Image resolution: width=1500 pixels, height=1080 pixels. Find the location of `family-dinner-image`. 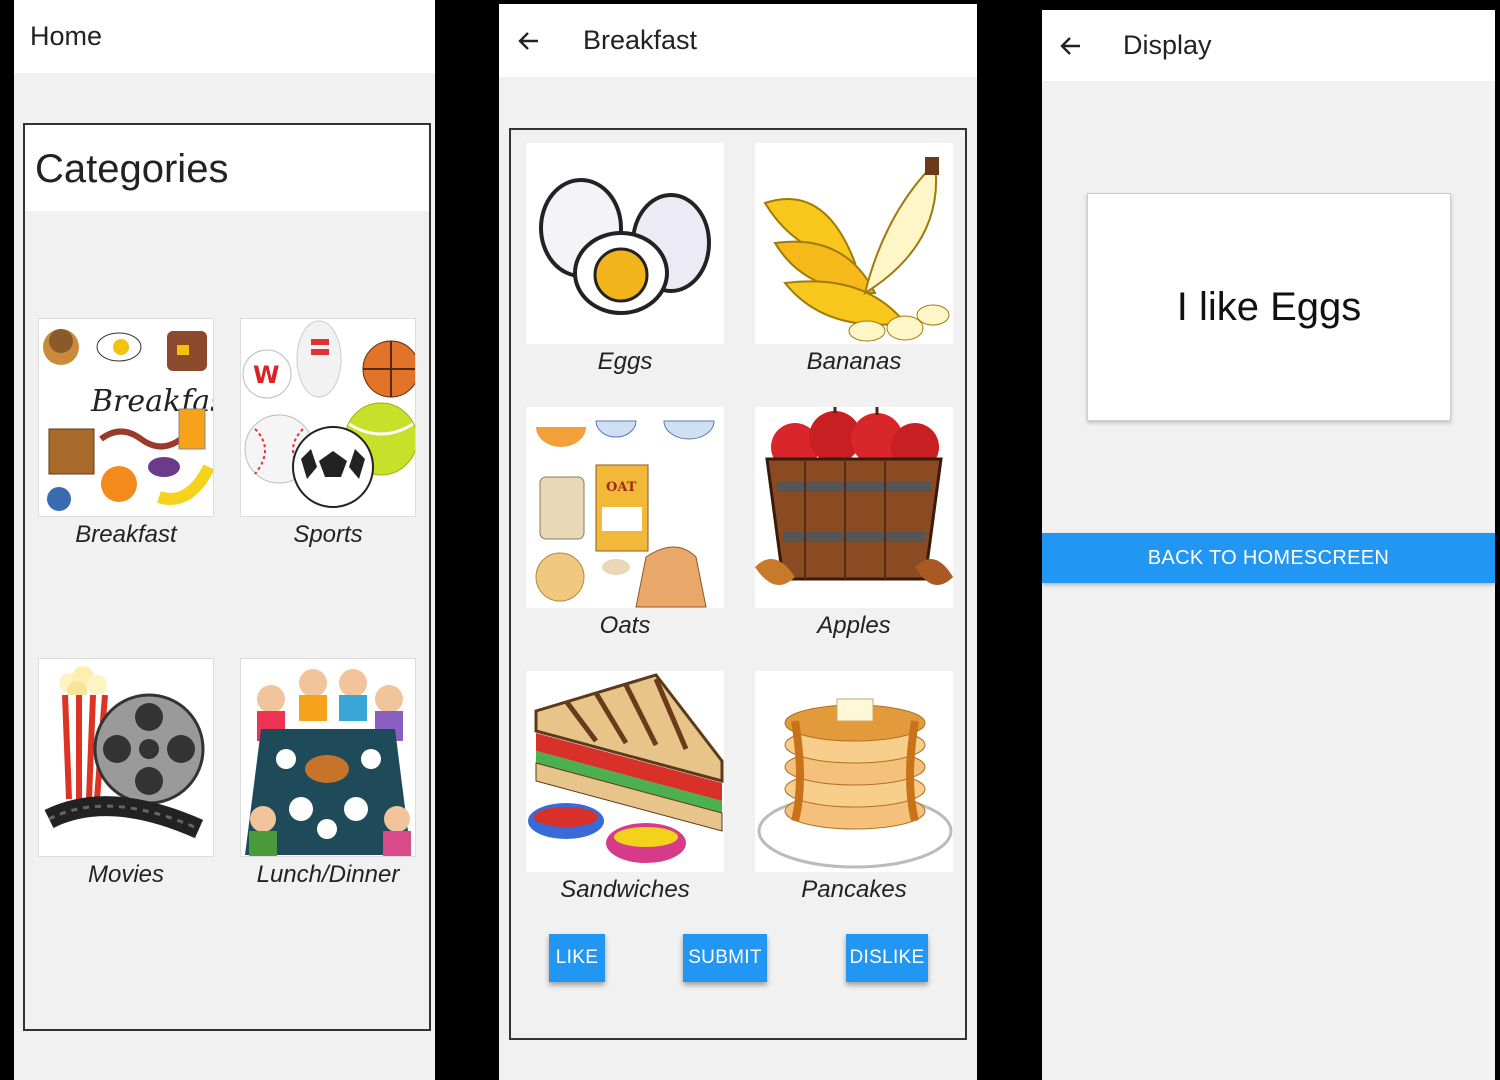

family-dinner-image is located at coordinates (328, 757).